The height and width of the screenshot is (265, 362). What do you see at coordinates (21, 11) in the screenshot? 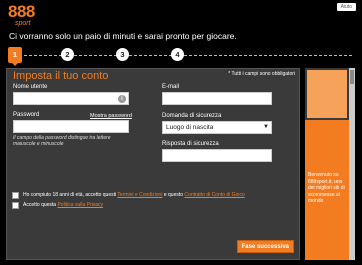
I see `logo-number: 888` at bounding box center [21, 11].